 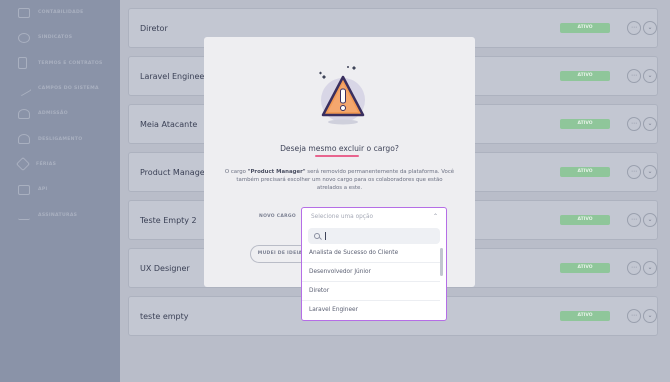 I want to click on sidebar-item-label: DESLIGAMENTO, so click(x=60, y=139).